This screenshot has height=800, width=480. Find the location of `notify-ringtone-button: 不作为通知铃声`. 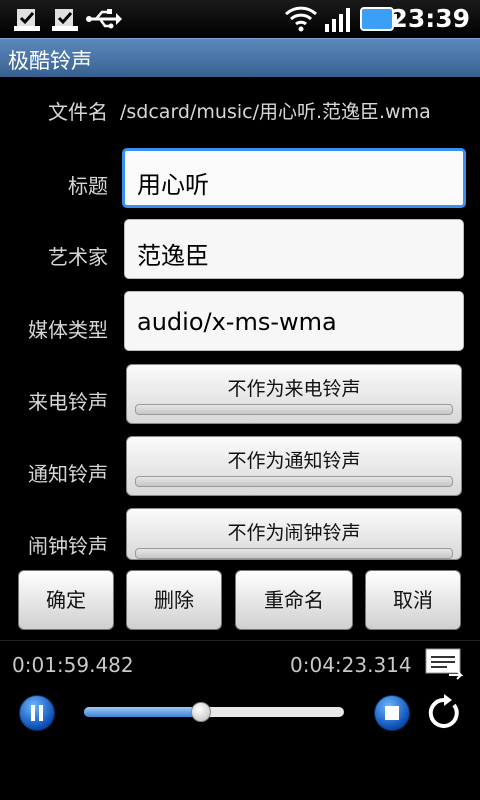

notify-ringtone-button: 不作为通知铃声 is located at coordinates (294, 466).